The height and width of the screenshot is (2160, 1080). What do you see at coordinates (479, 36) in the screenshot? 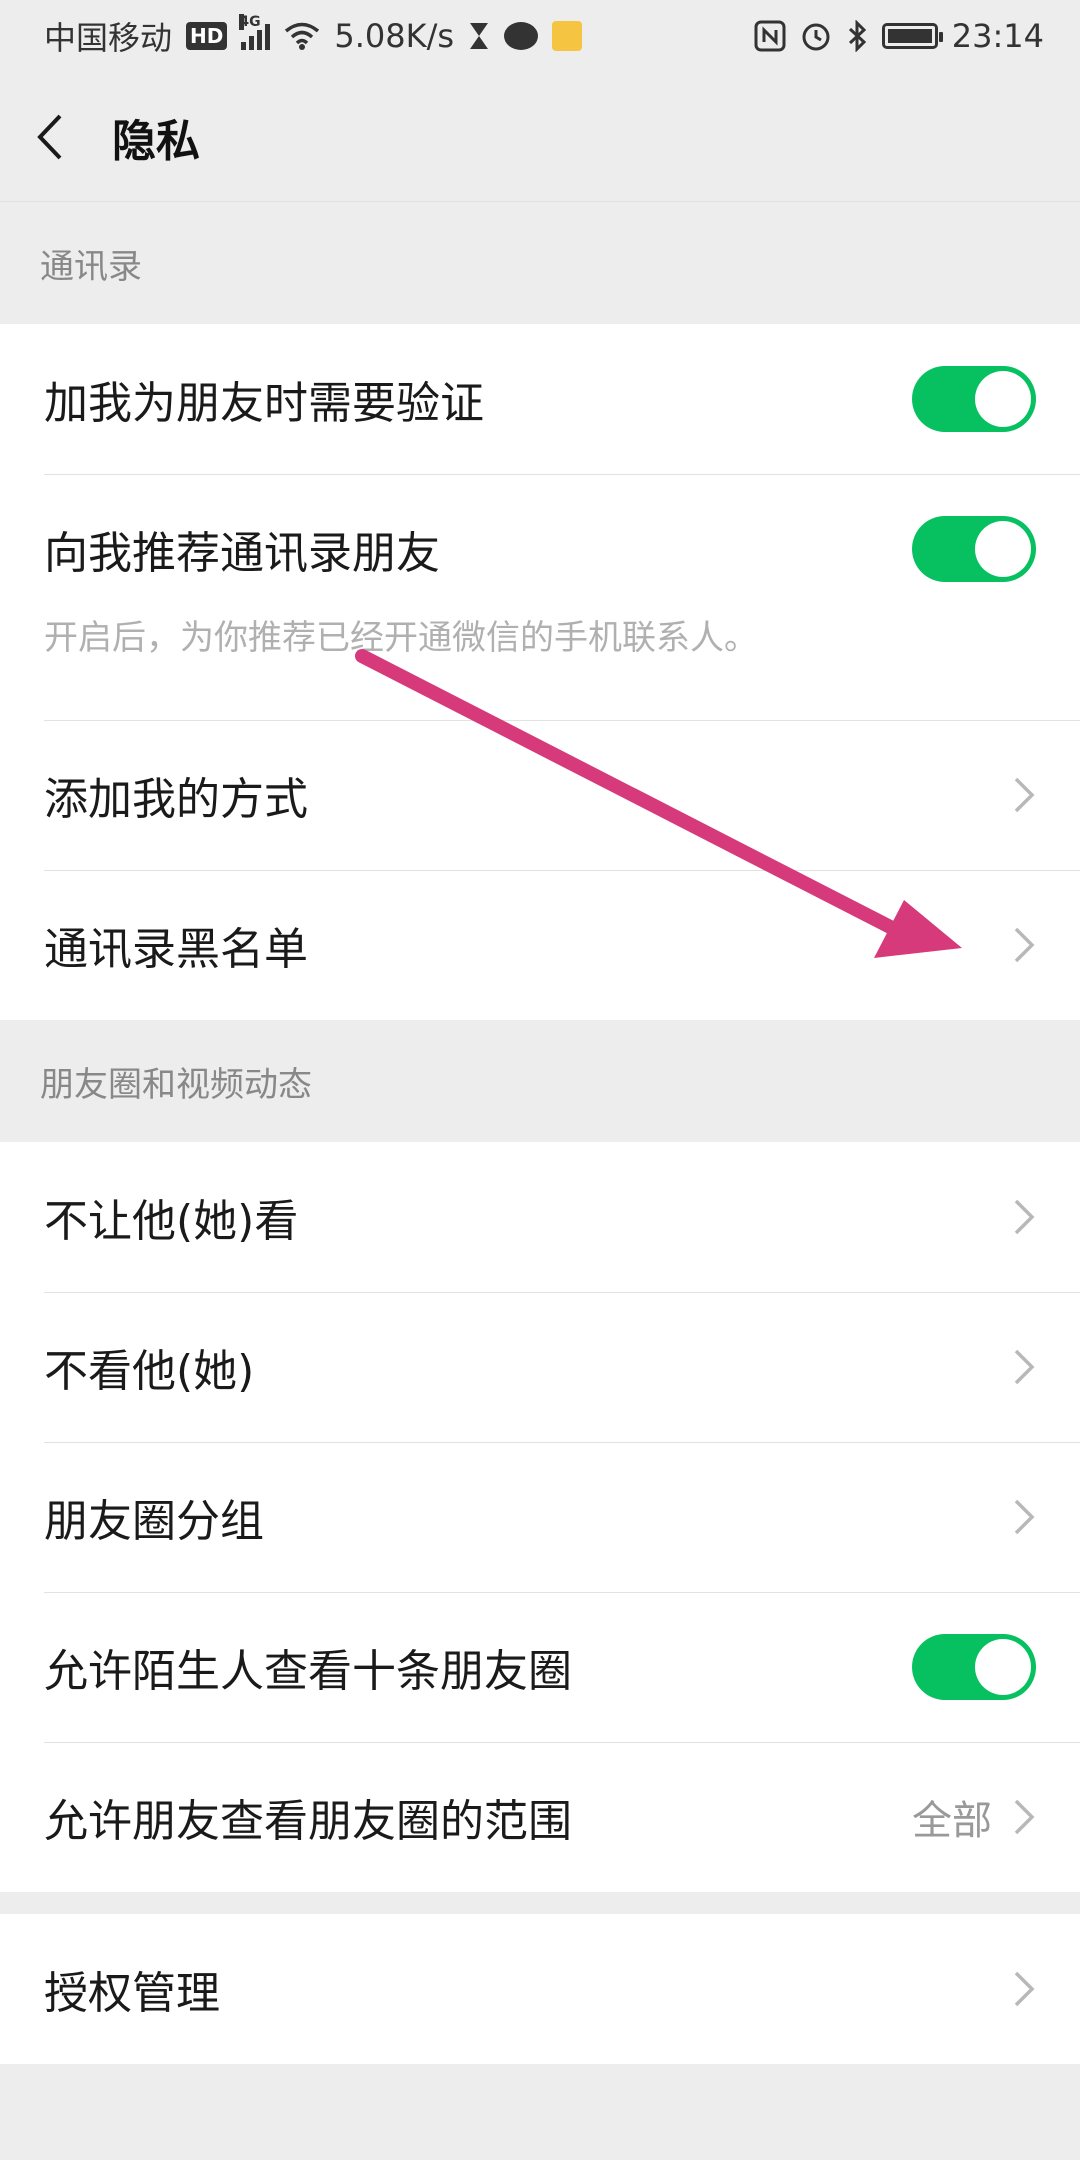
I see `hourglass-icon` at bounding box center [479, 36].